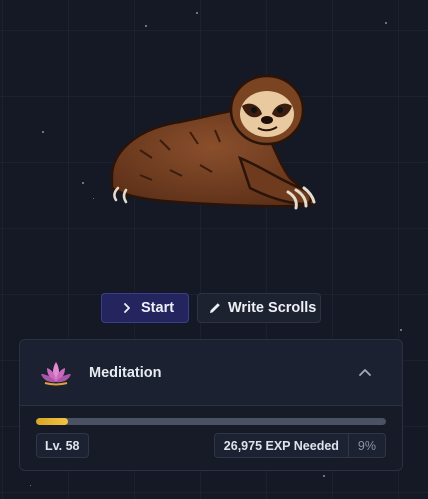  I want to click on exp-needed-text: 26,975 EXP Needed, so click(281, 445).